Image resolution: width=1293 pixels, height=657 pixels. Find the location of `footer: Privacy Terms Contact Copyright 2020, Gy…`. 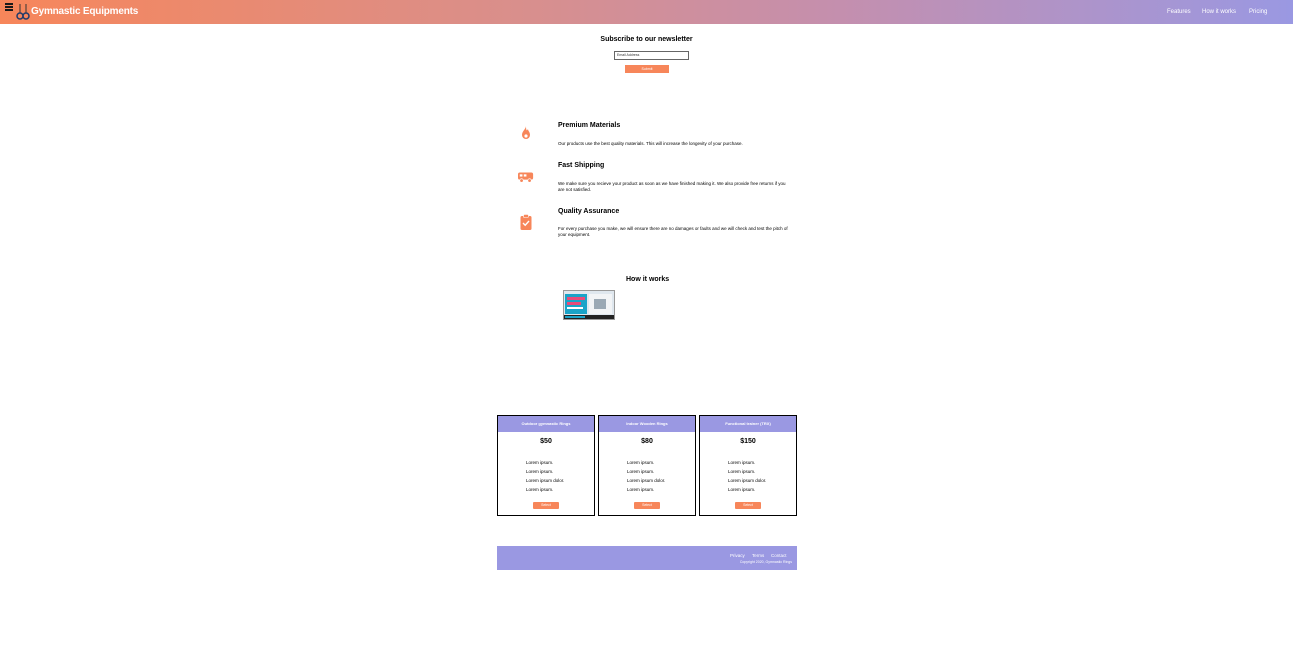

footer: Privacy Terms Contact Copyright 2020, Gy… is located at coordinates (647, 558).